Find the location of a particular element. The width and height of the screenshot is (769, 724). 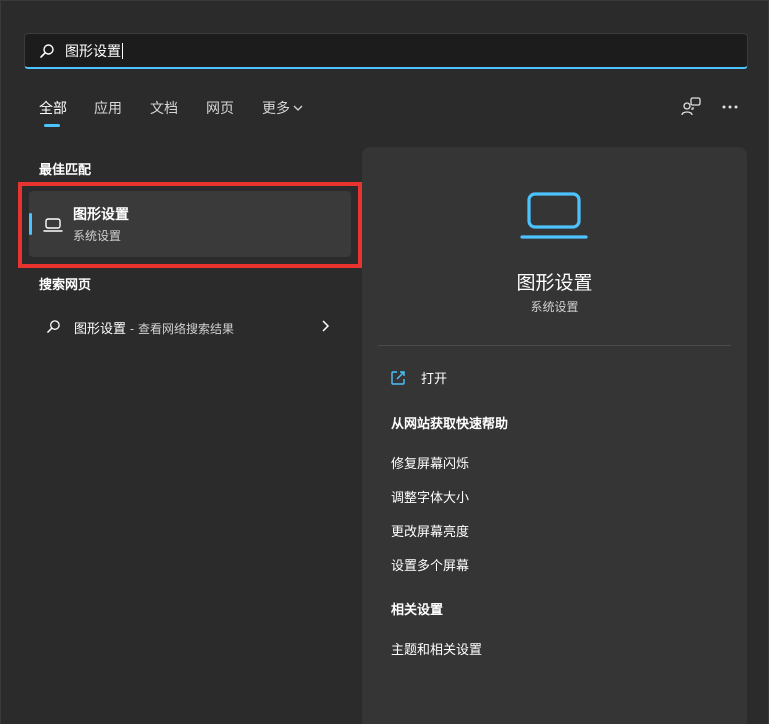

web-search-query: 图形设置 is located at coordinates (100, 329).